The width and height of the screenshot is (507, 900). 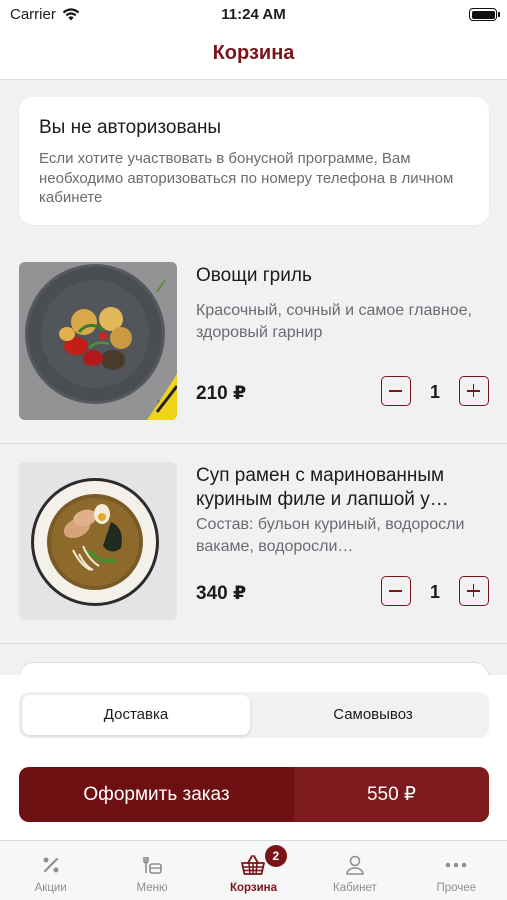 I want to click on dish-image-grilled-vegetables, so click(x=98, y=341).